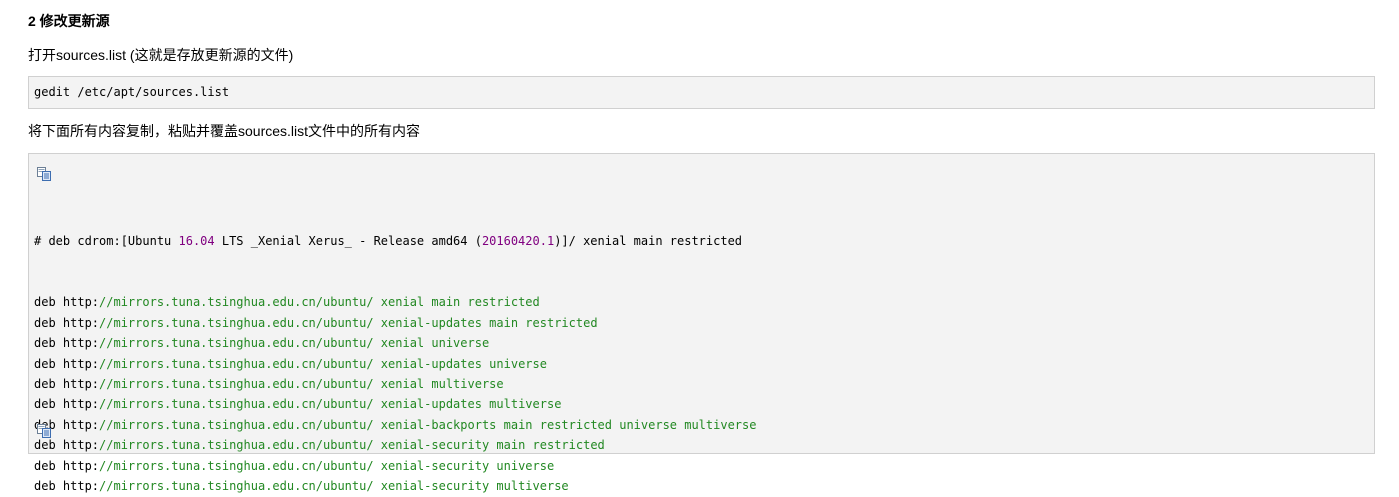  What do you see at coordinates (438, 384) in the screenshot?
I see `repo-components: xenial multiverse` at bounding box center [438, 384].